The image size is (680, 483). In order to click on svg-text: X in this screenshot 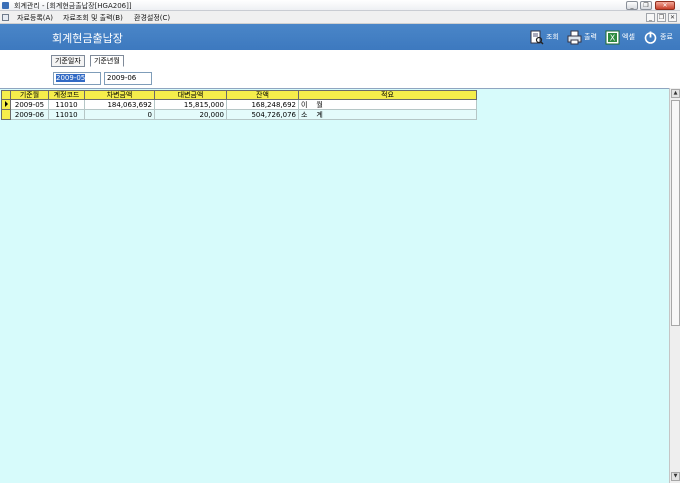, I will do `click(613, 37)`.